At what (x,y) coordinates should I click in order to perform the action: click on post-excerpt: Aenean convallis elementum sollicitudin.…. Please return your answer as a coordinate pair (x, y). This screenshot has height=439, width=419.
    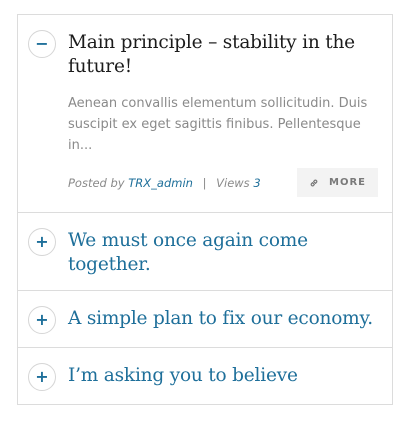
    Looking at the image, I should click on (218, 124).